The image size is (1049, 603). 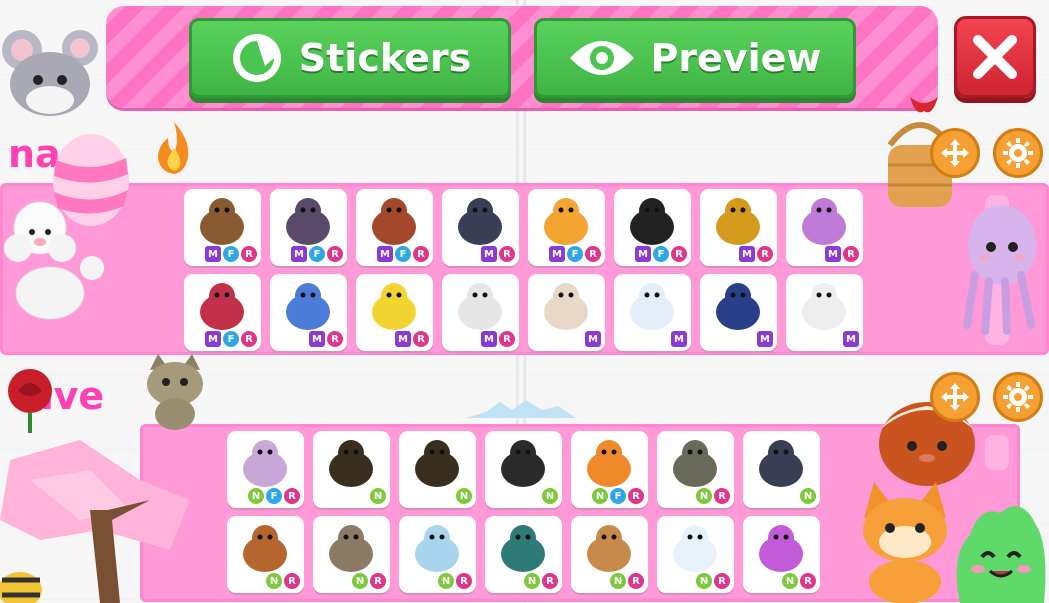 I want to click on sticker-tile-ghost-dragon: M, so click(x=566, y=312).